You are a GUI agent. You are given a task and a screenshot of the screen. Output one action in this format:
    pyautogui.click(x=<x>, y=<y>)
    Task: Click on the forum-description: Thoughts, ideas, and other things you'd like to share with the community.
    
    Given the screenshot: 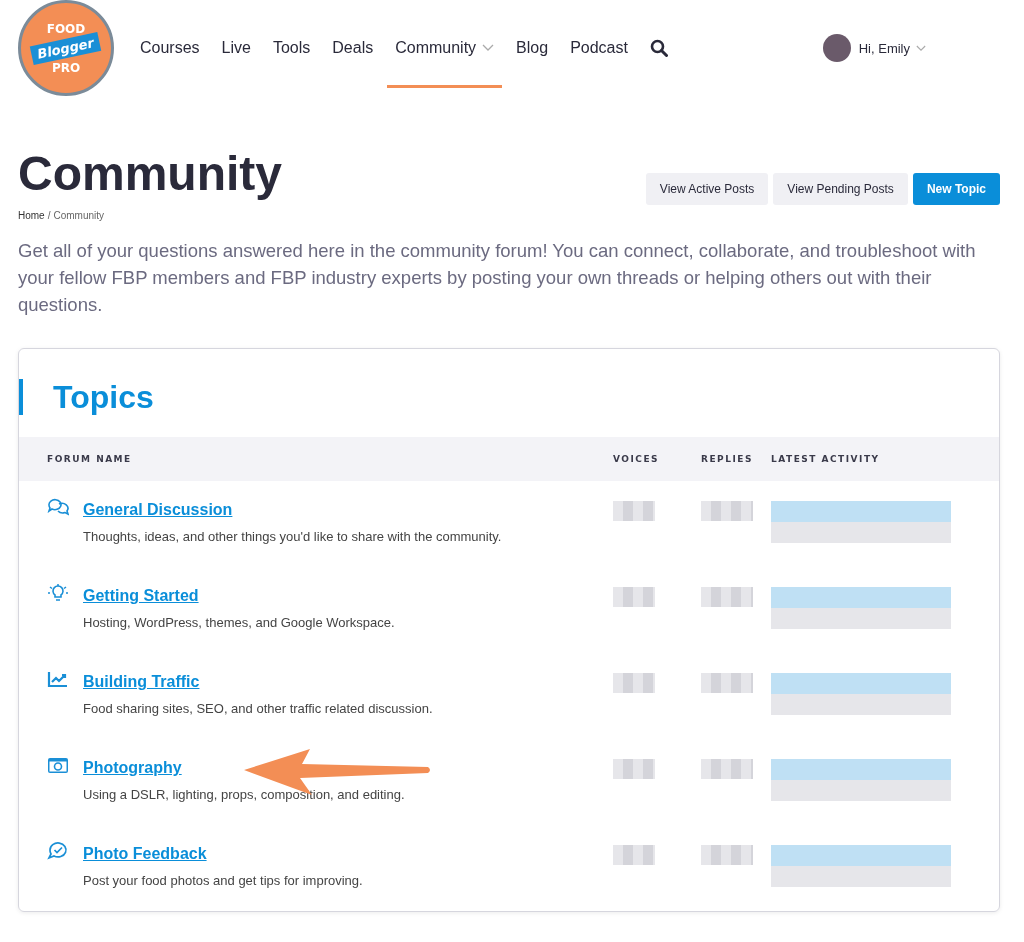 What is the action you would take?
    pyautogui.click(x=293, y=536)
    